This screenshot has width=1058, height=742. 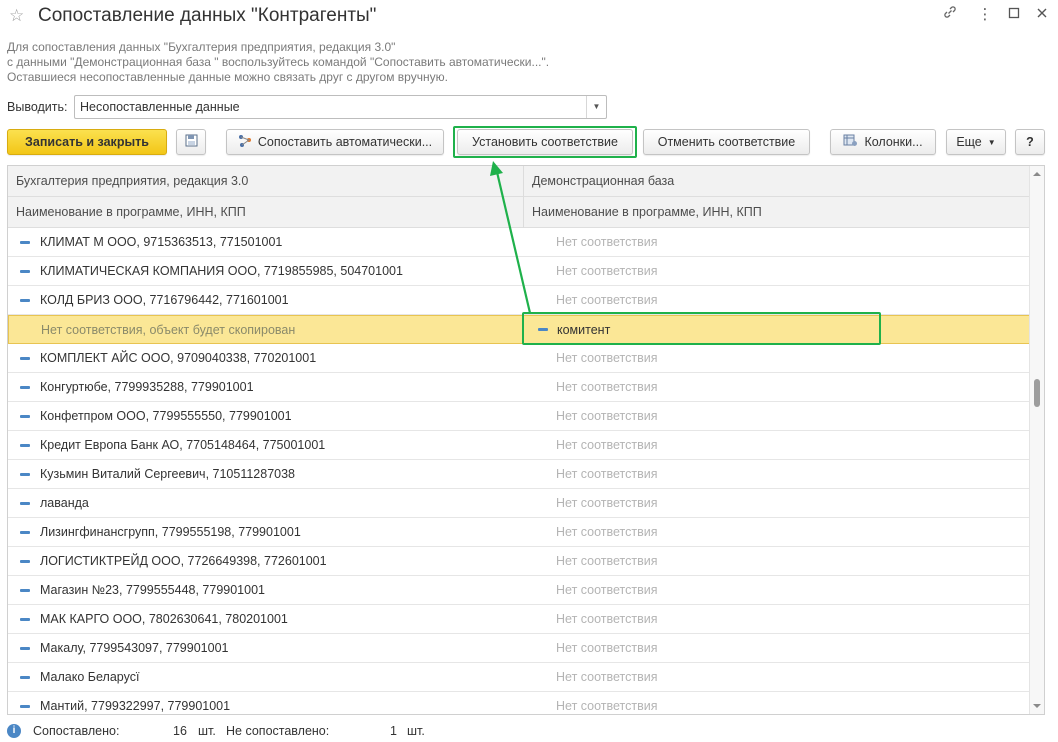 What do you see at coordinates (340, 107) in the screenshot?
I see `filter-select: Несопоставленные данные ▼` at bounding box center [340, 107].